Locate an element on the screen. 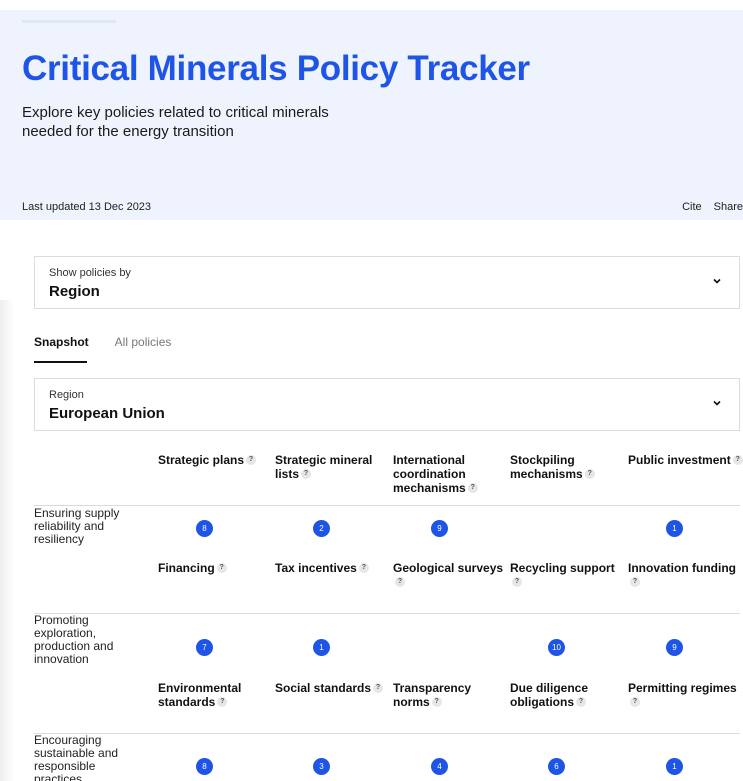 This screenshot has height=781, width=743. column-header: Innovation funding? is located at coordinates (685, 575).